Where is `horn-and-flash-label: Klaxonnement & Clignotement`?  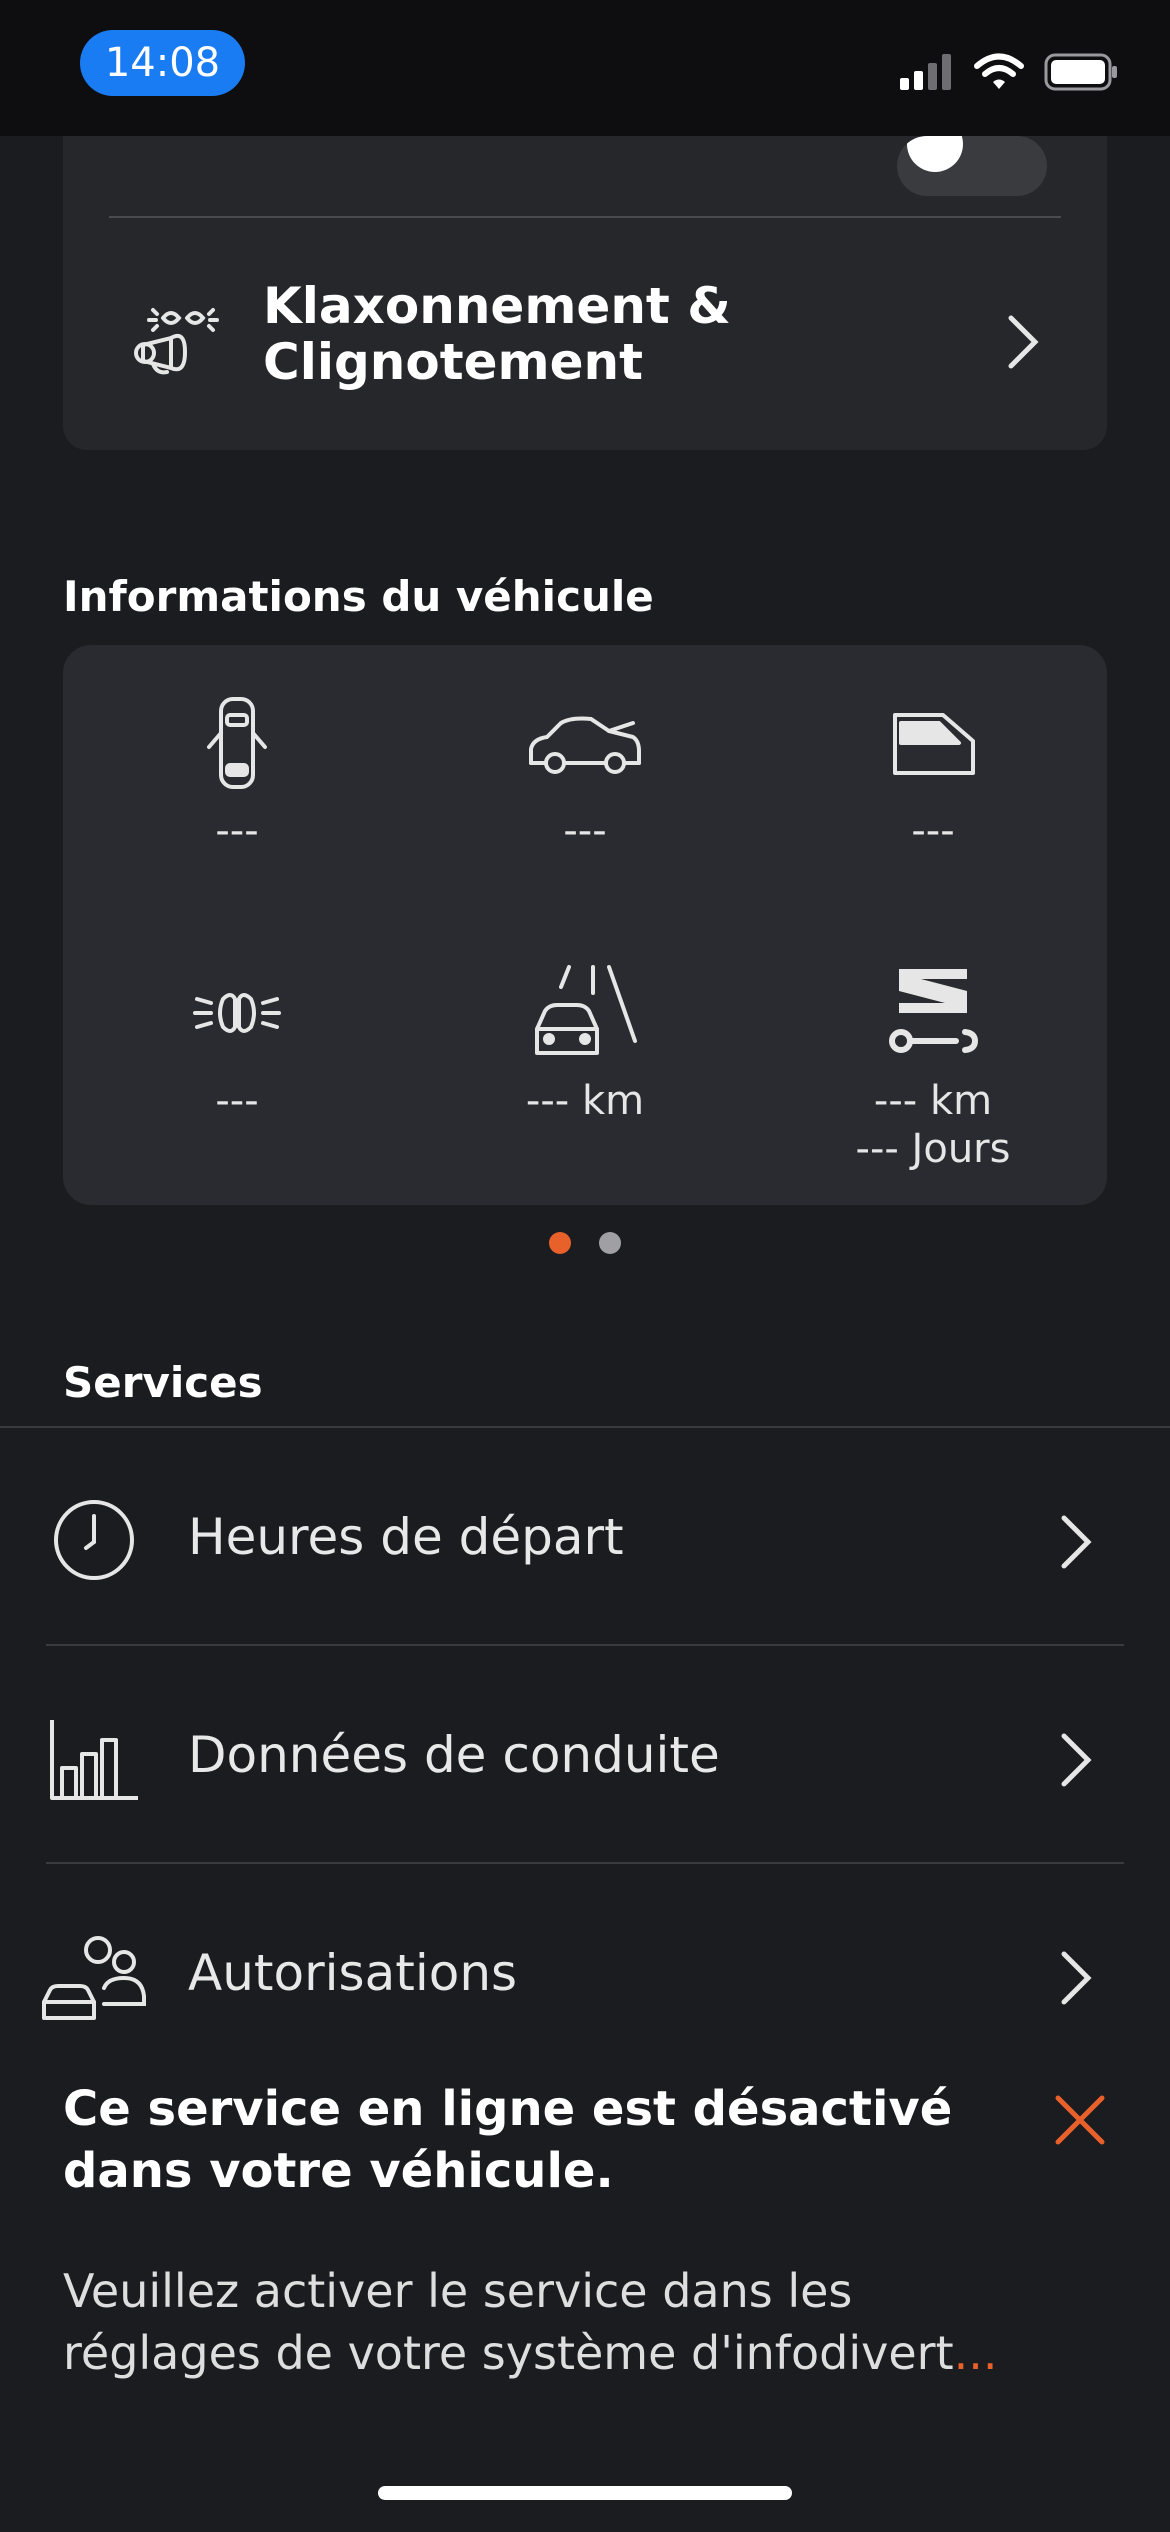 horn-and-flash-label: Klaxonnement & Clignotement is located at coordinates (497, 334).